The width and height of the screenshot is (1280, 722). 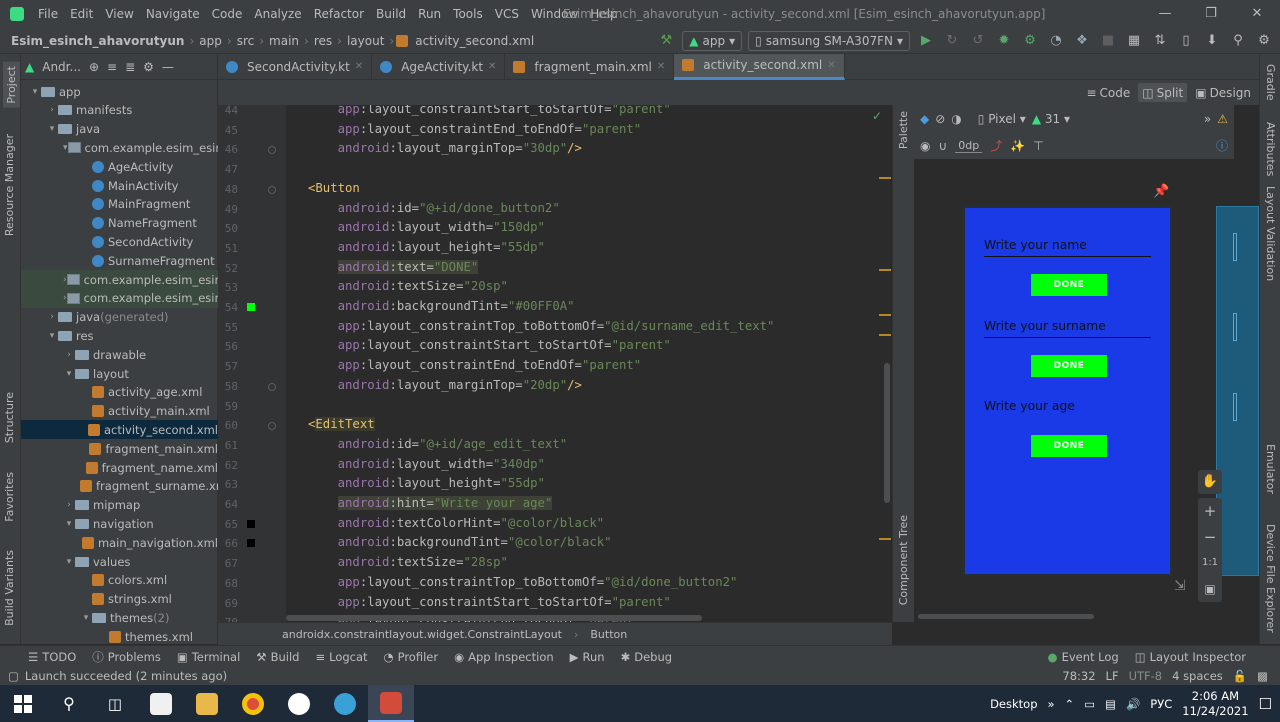 I want to click on tree-item: themes.xml, so click(x=119, y=636).